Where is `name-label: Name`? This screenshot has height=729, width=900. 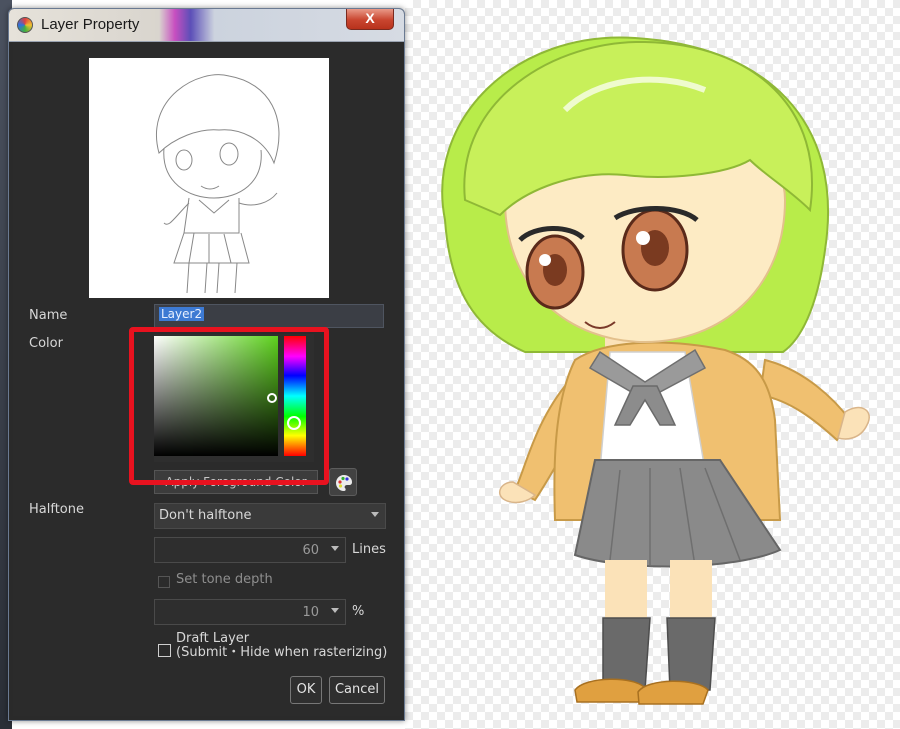
name-label: Name is located at coordinates (48, 315).